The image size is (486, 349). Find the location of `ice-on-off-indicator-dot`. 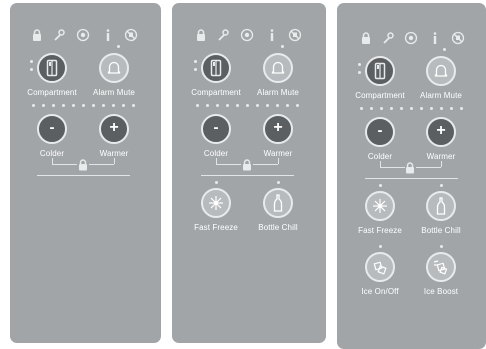

ice-on-off-indicator-dot is located at coordinates (380, 246).